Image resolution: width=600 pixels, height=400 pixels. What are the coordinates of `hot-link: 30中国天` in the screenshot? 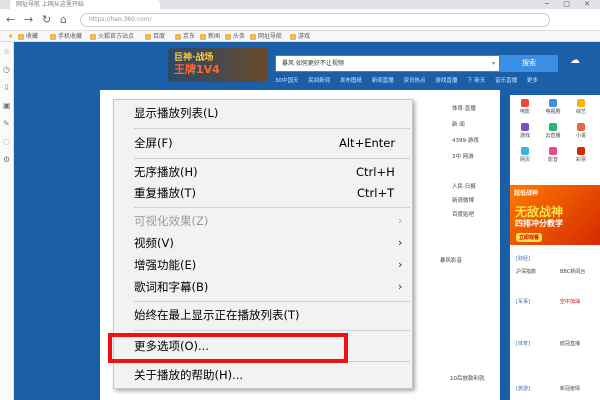 It's located at (287, 81).